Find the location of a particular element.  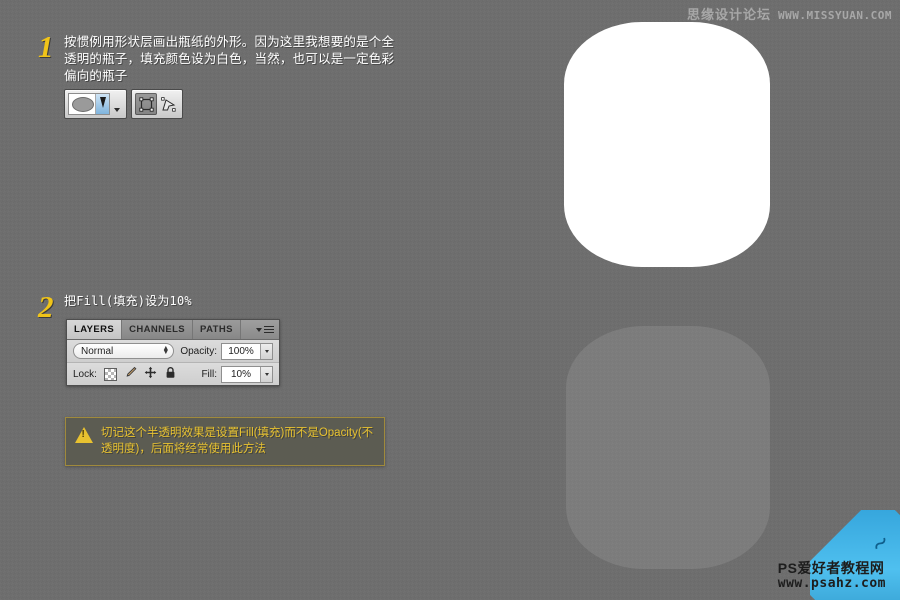

watermark-bottom: PS爱好者教程网 www.psahz.com is located at coordinates (832, 576).